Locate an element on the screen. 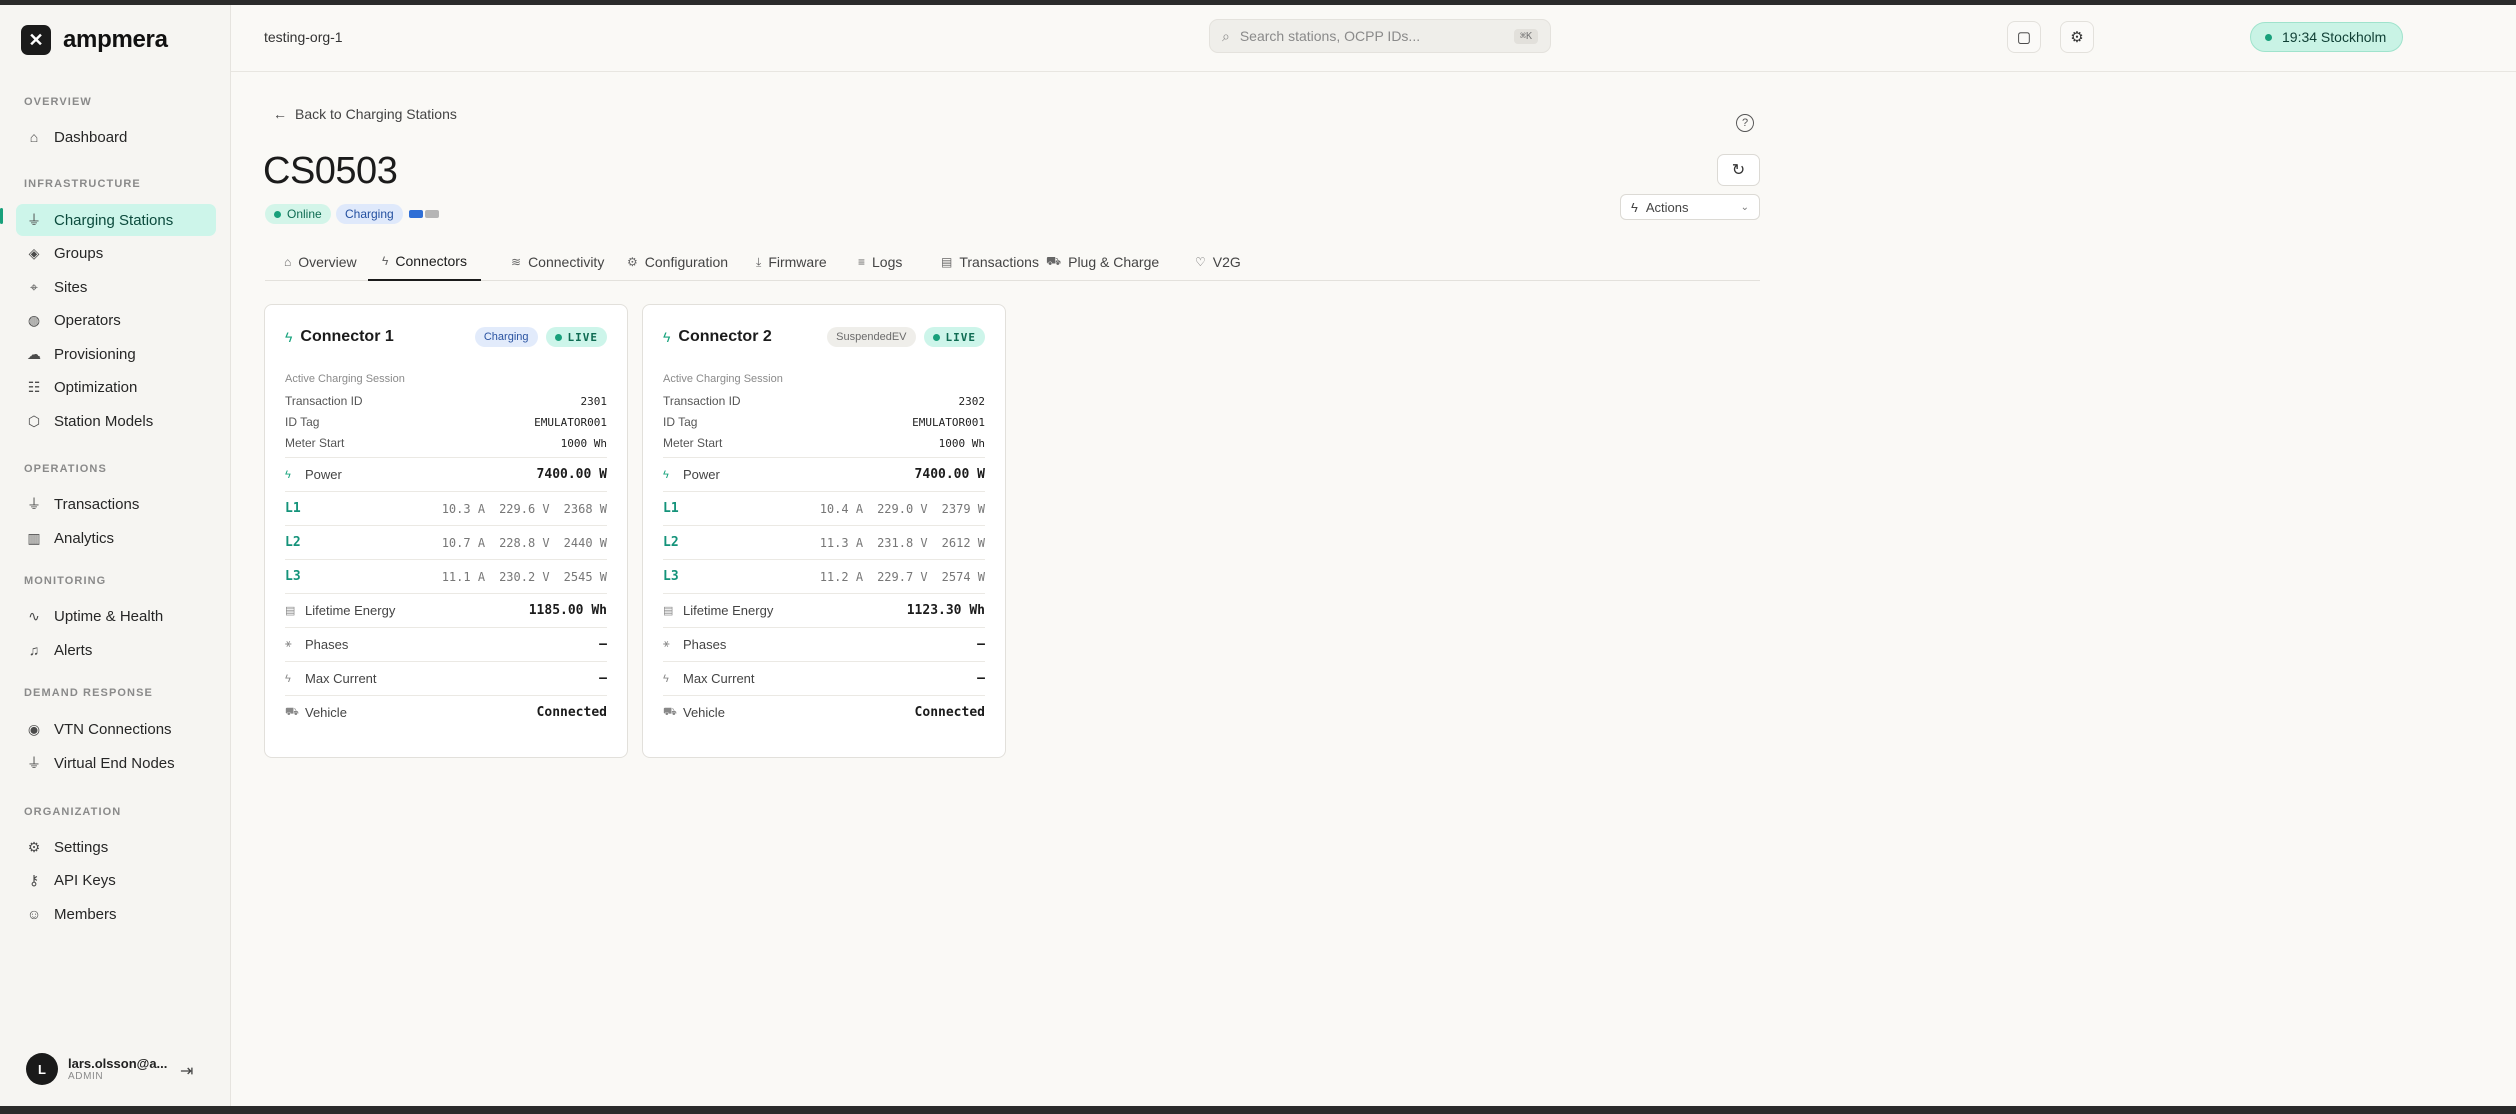 The width and height of the screenshot is (2516, 1114). phases-row: ⚹ Phases — is located at coordinates (446, 644).